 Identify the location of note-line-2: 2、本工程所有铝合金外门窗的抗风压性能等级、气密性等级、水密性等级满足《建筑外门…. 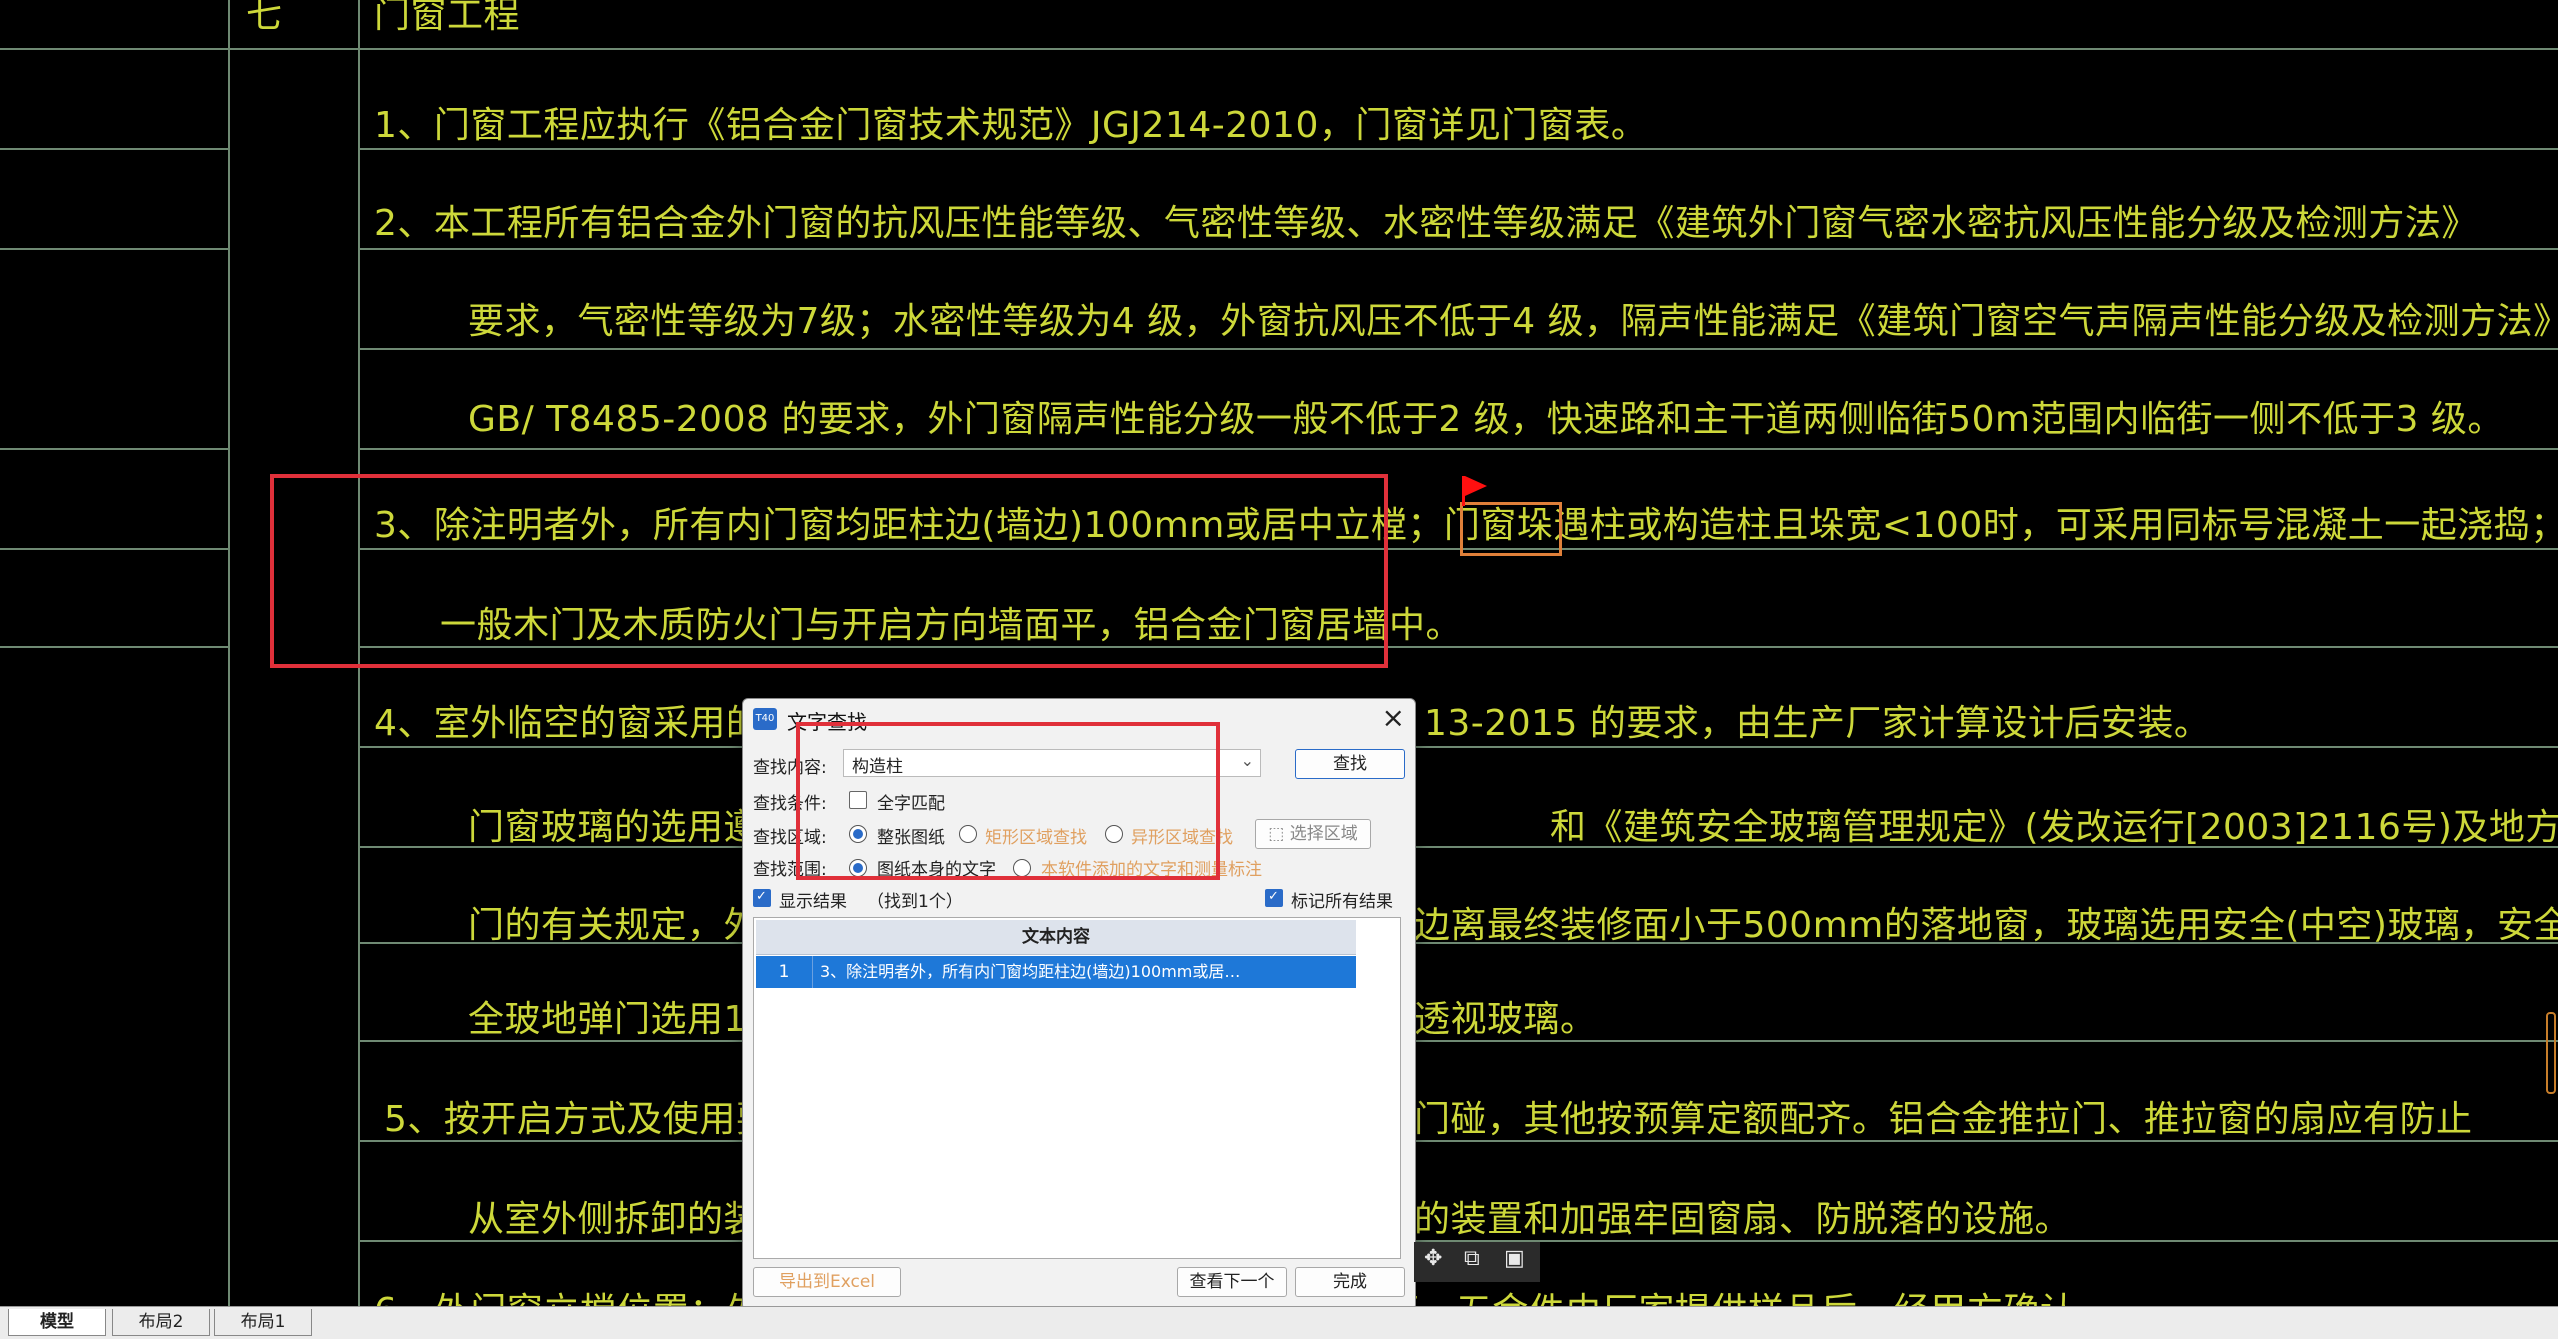
(1426, 223).